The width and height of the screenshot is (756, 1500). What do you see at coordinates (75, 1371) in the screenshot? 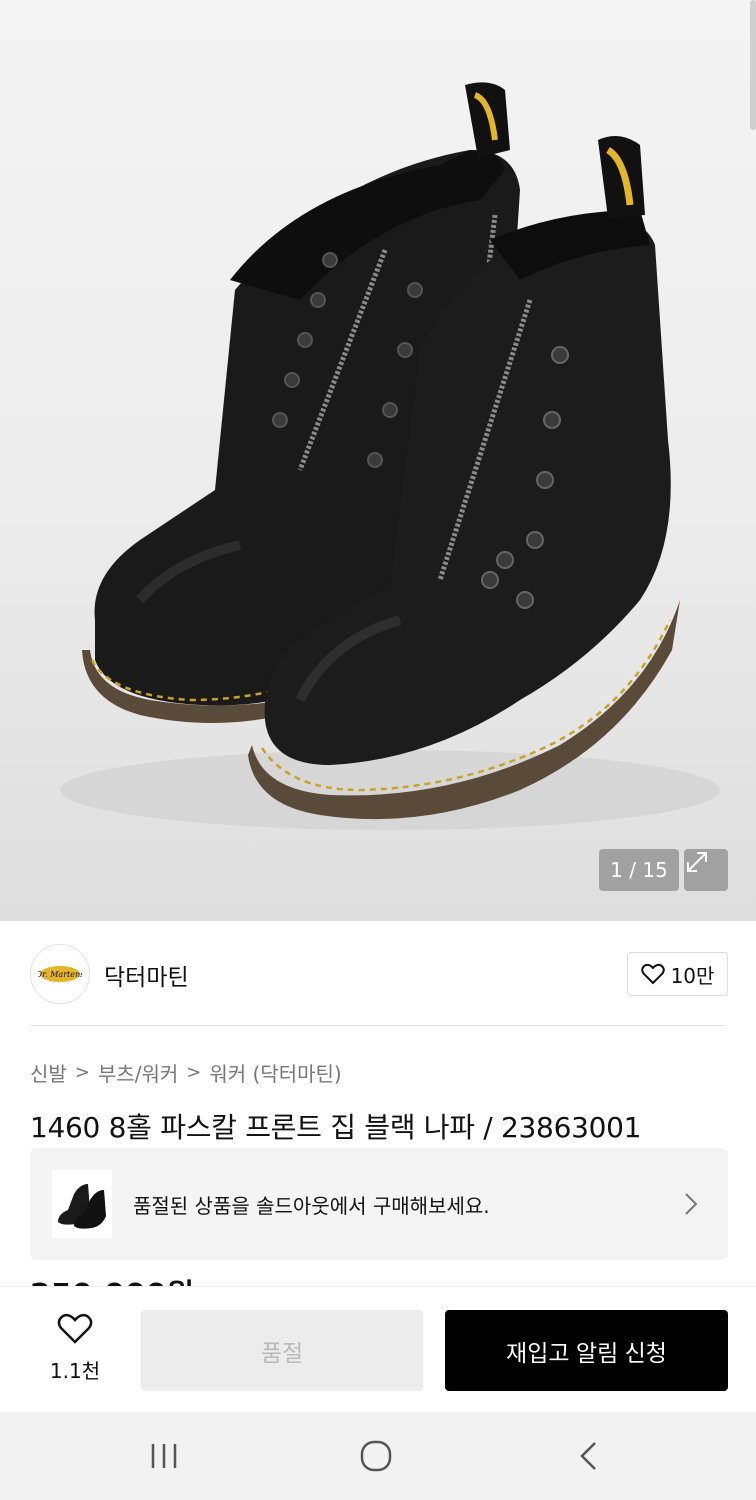
I see `wishlist-count: 1.1천` at bounding box center [75, 1371].